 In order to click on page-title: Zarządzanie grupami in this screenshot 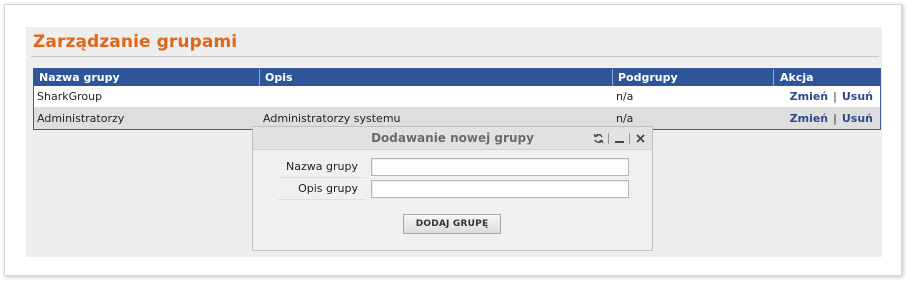, I will do `click(135, 42)`.